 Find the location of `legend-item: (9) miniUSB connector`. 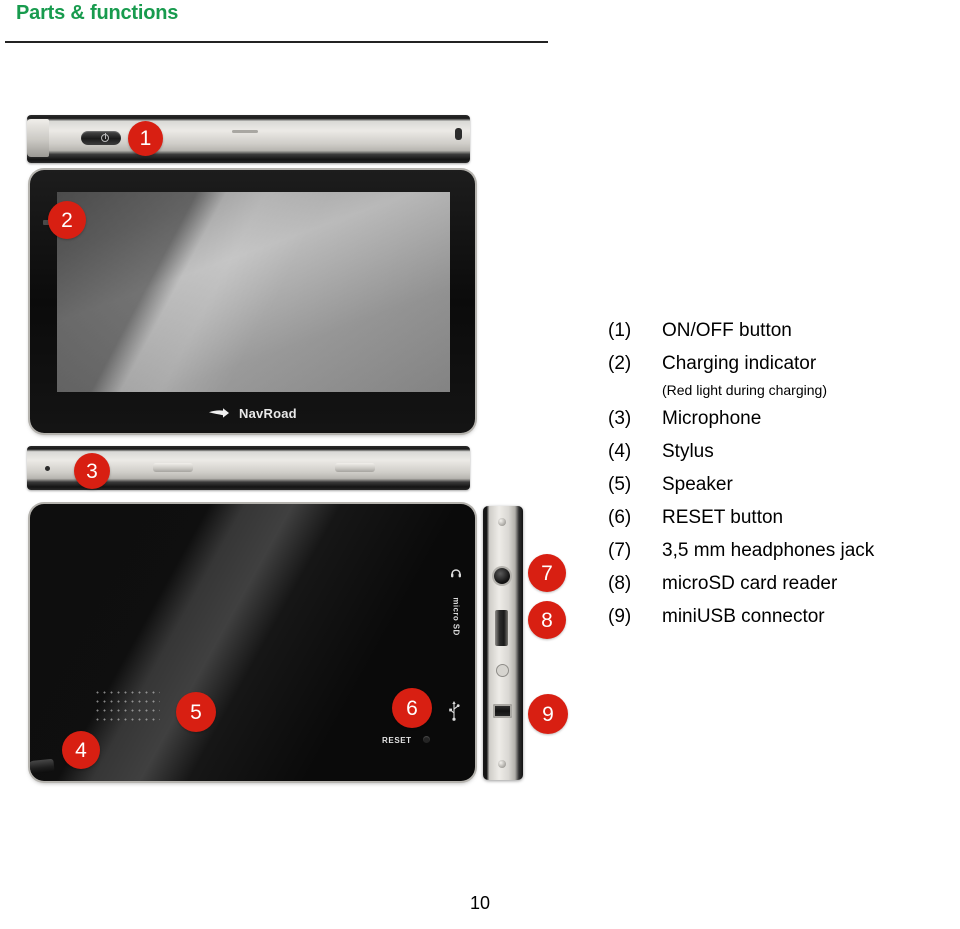

legend-item: (9) miniUSB connector is located at coordinates (781, 617).